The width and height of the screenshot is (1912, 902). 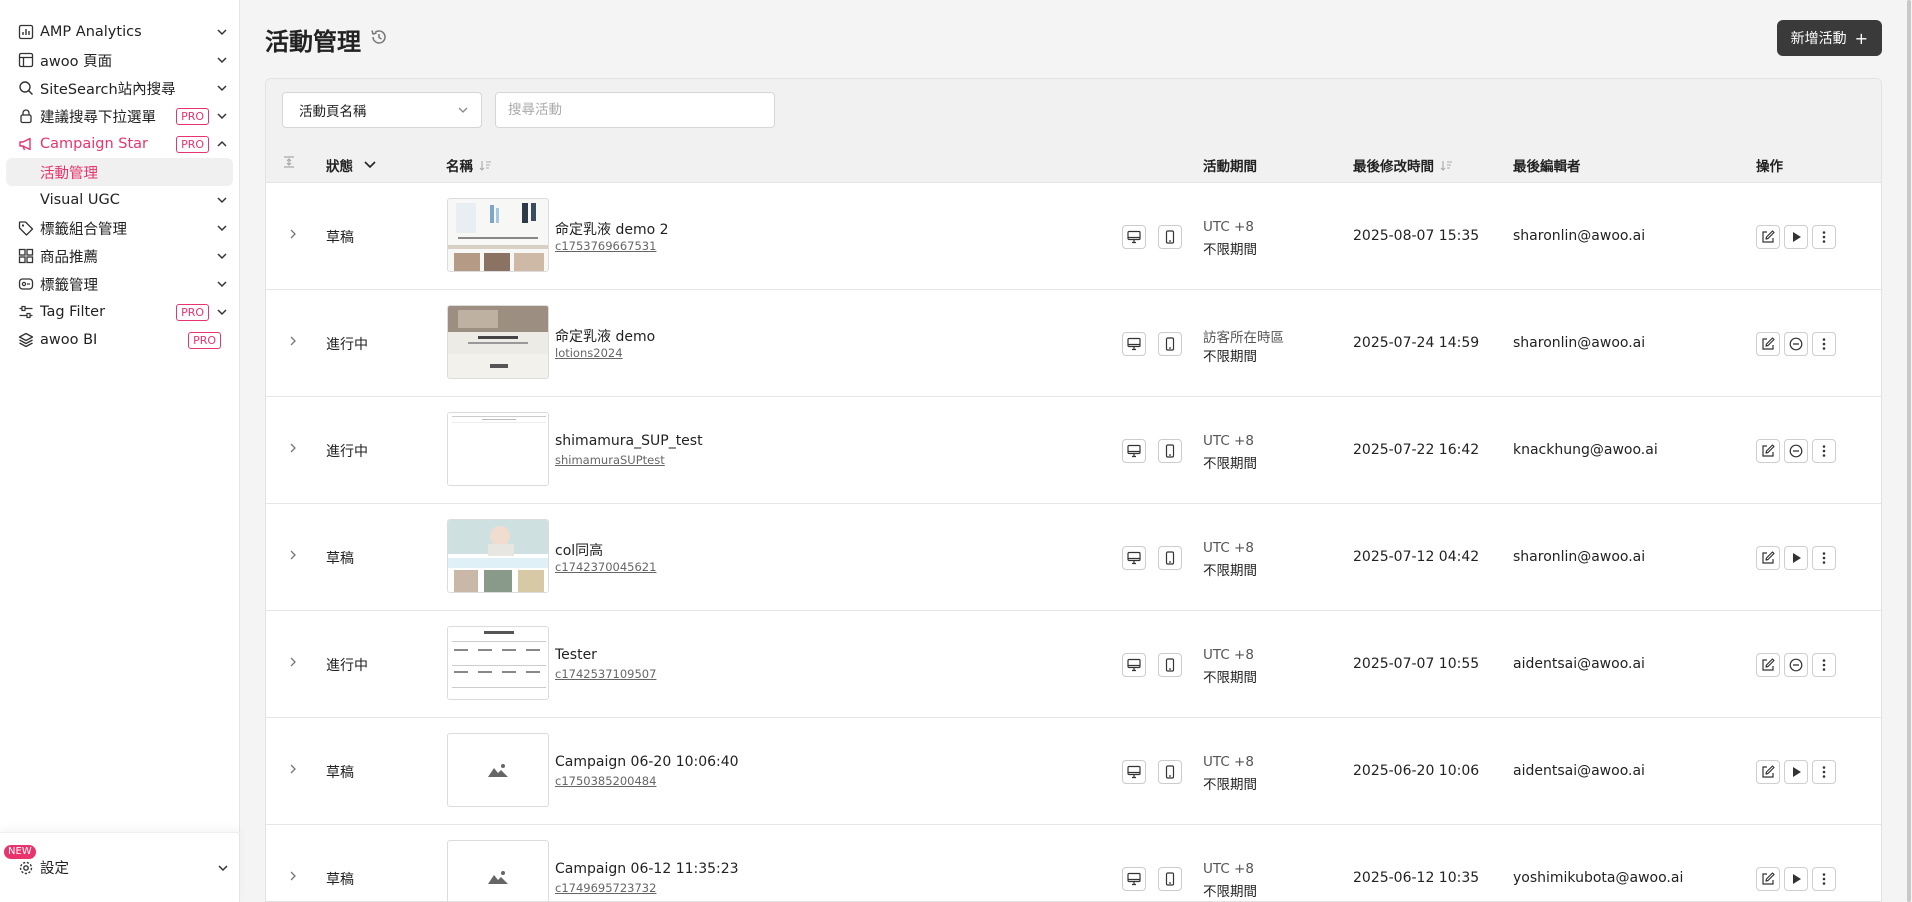 What do you see at coordinates (80, 200) in the screenshot?
I see `sidebar-subitem-label: Visual UGC` at bounding box center [80, 200].